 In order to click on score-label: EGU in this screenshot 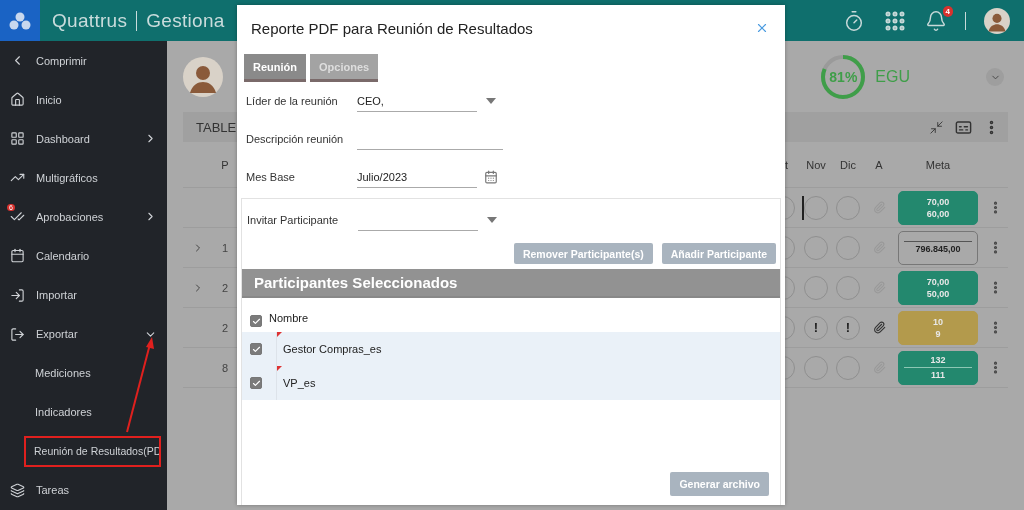, I will do `click(892, 77)`.